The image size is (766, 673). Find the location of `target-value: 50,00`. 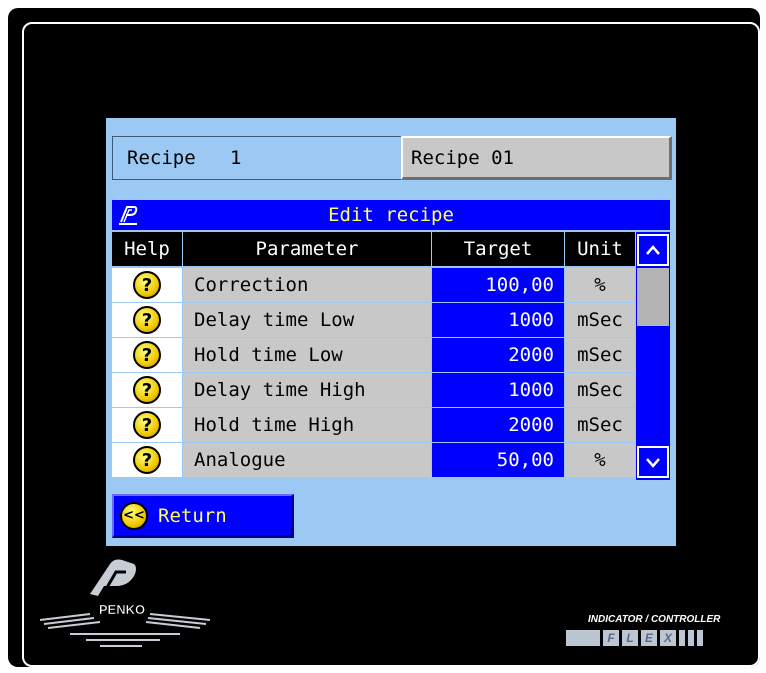

target-value: 50,00 is located at coordinates (498, 460).